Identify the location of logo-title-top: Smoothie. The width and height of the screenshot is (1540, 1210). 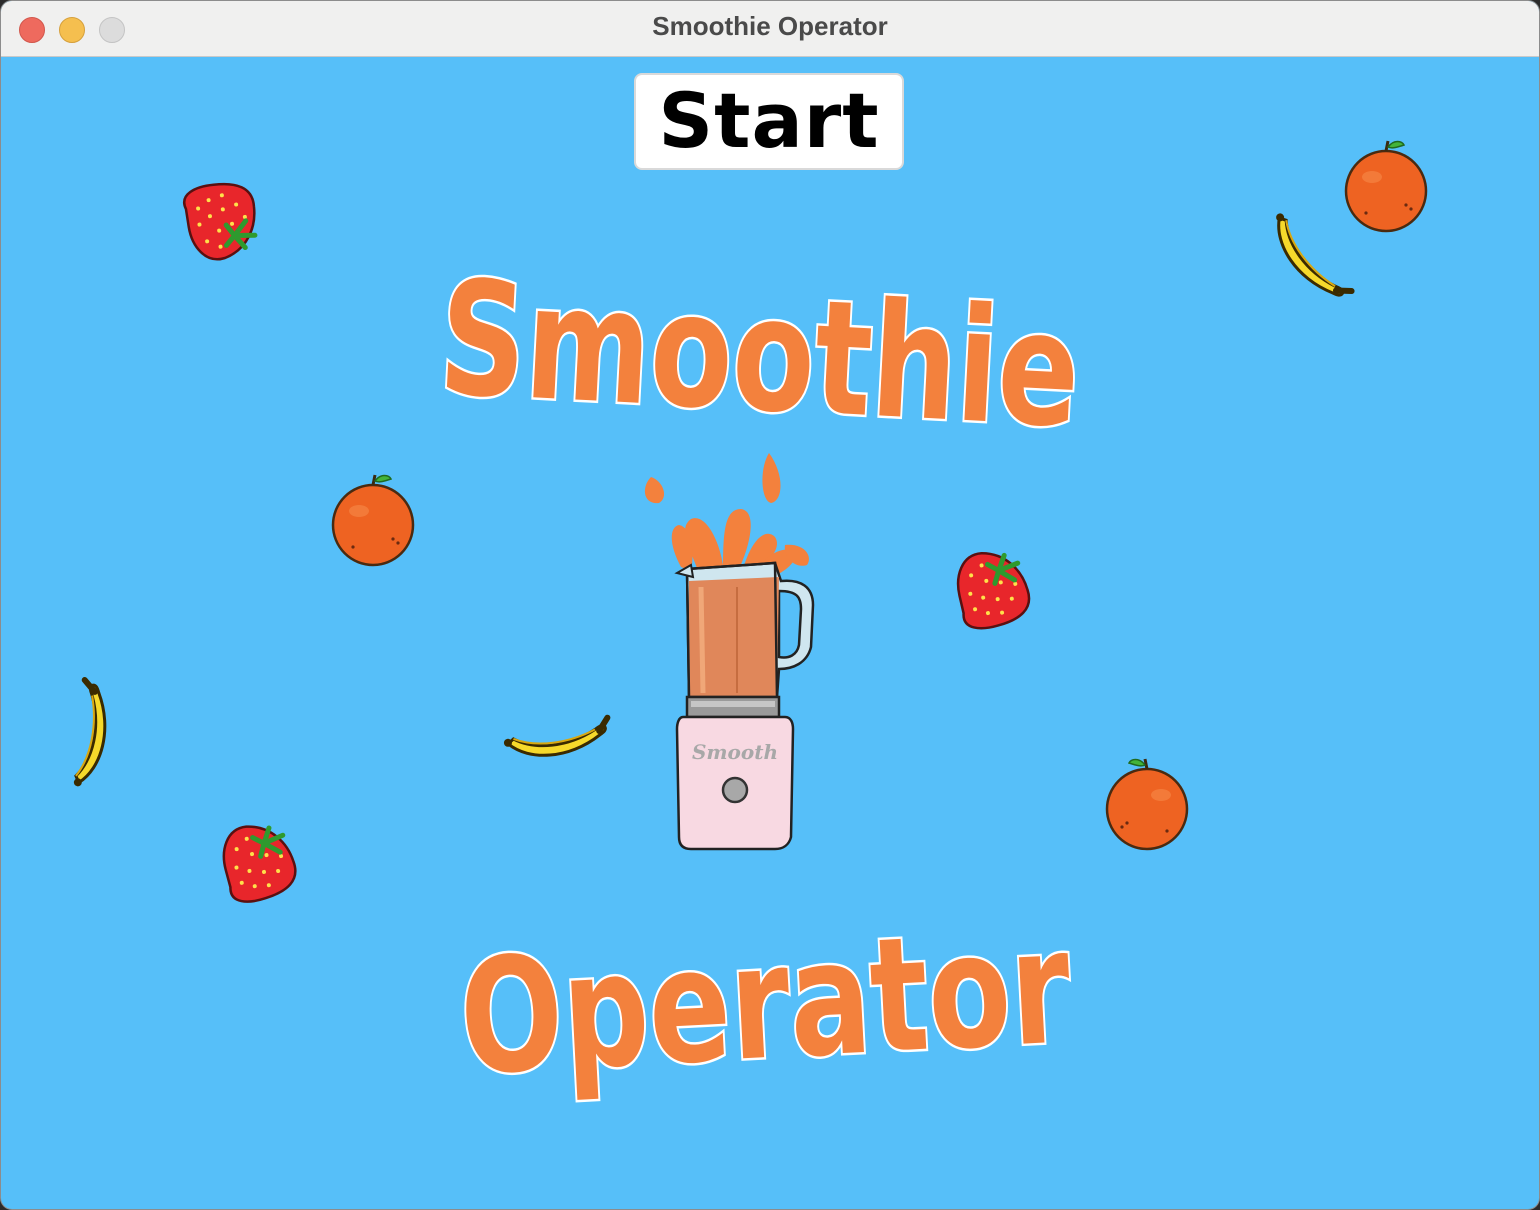
(759, 354).